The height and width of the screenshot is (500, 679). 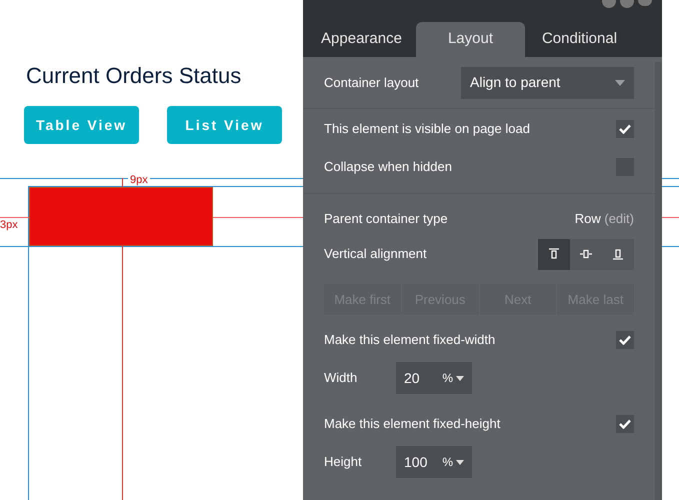 I want to click on margin-label: 9px, so click(x=139, y=180).